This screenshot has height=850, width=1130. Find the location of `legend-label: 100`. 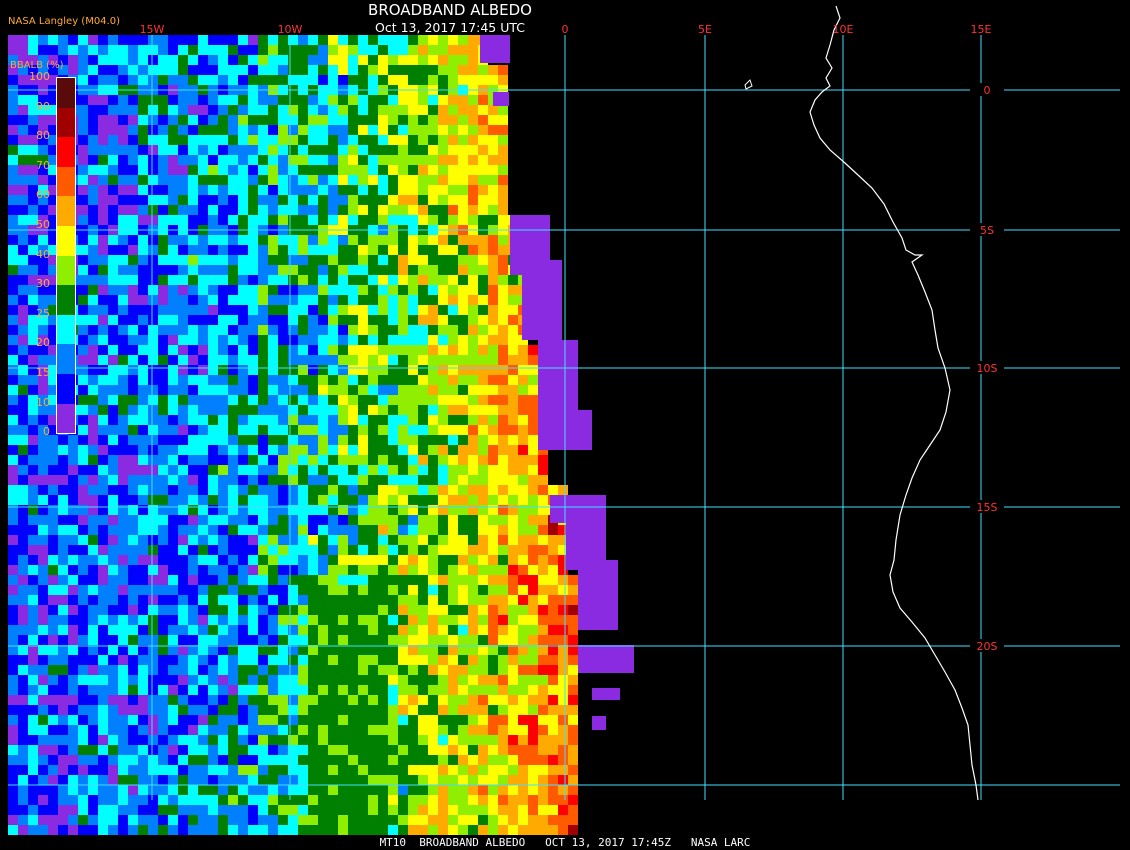

legend-label: 100 is located at coordinates (39, 76).